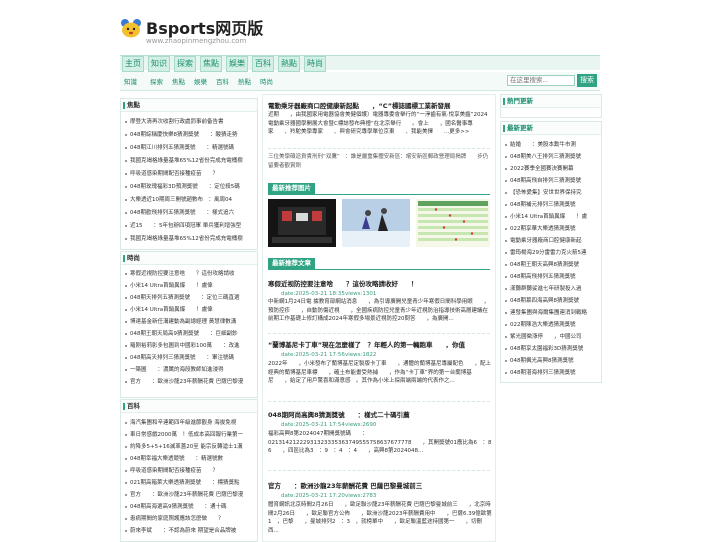 The width and height of the screenshot is (720, 542). What do you see at coordinates (552, 336) in the screenshot?
I see `list-item: 紫光國徵漲停 ，中國公司` at bounding box center [552, 336].